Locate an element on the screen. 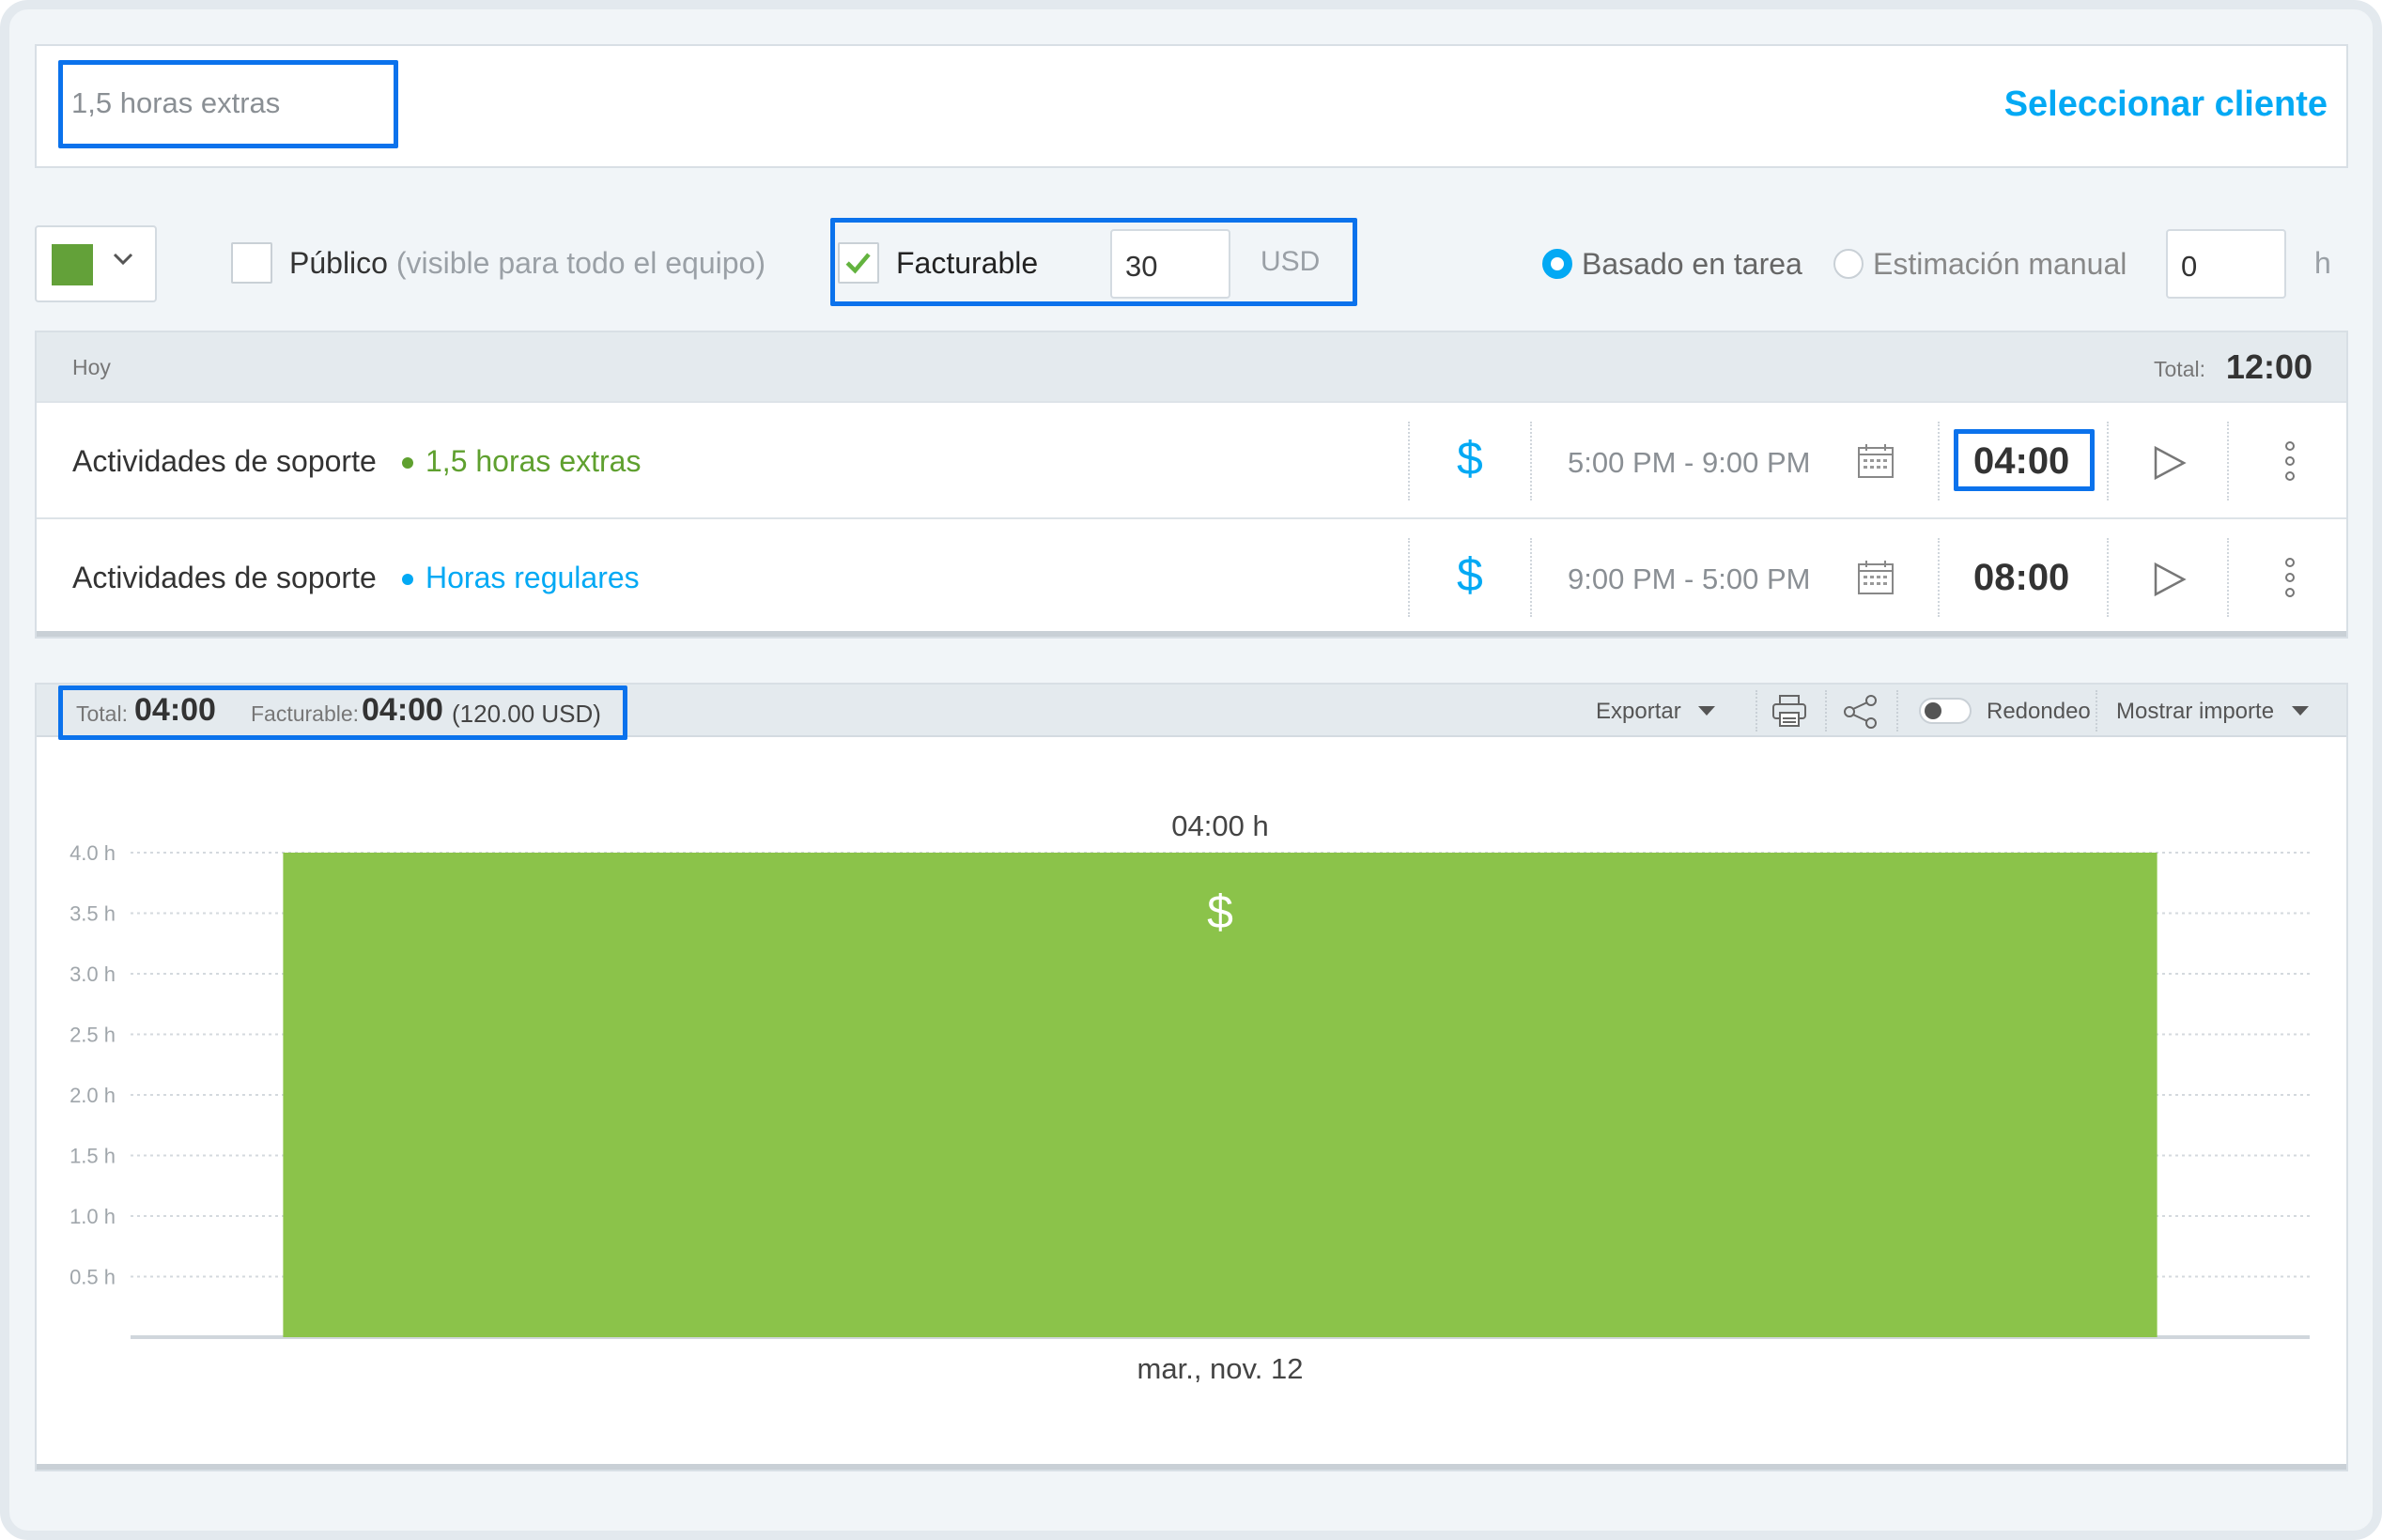 The height and width of the screenshot is (1540, 2382). estimate-unit: h is located at coordinates (2323, 263).